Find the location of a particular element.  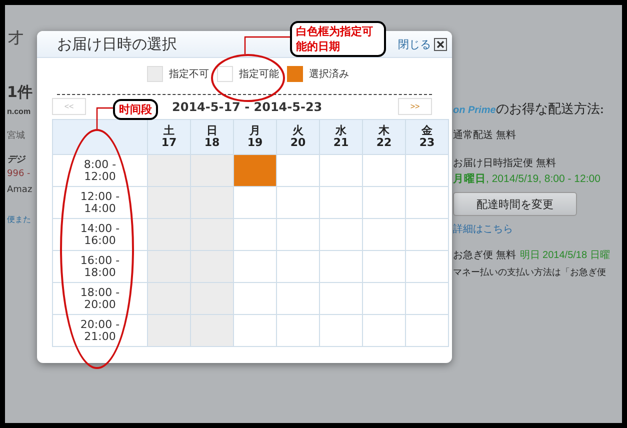

close-link: 閉じる is located at coordinates (414, 44).